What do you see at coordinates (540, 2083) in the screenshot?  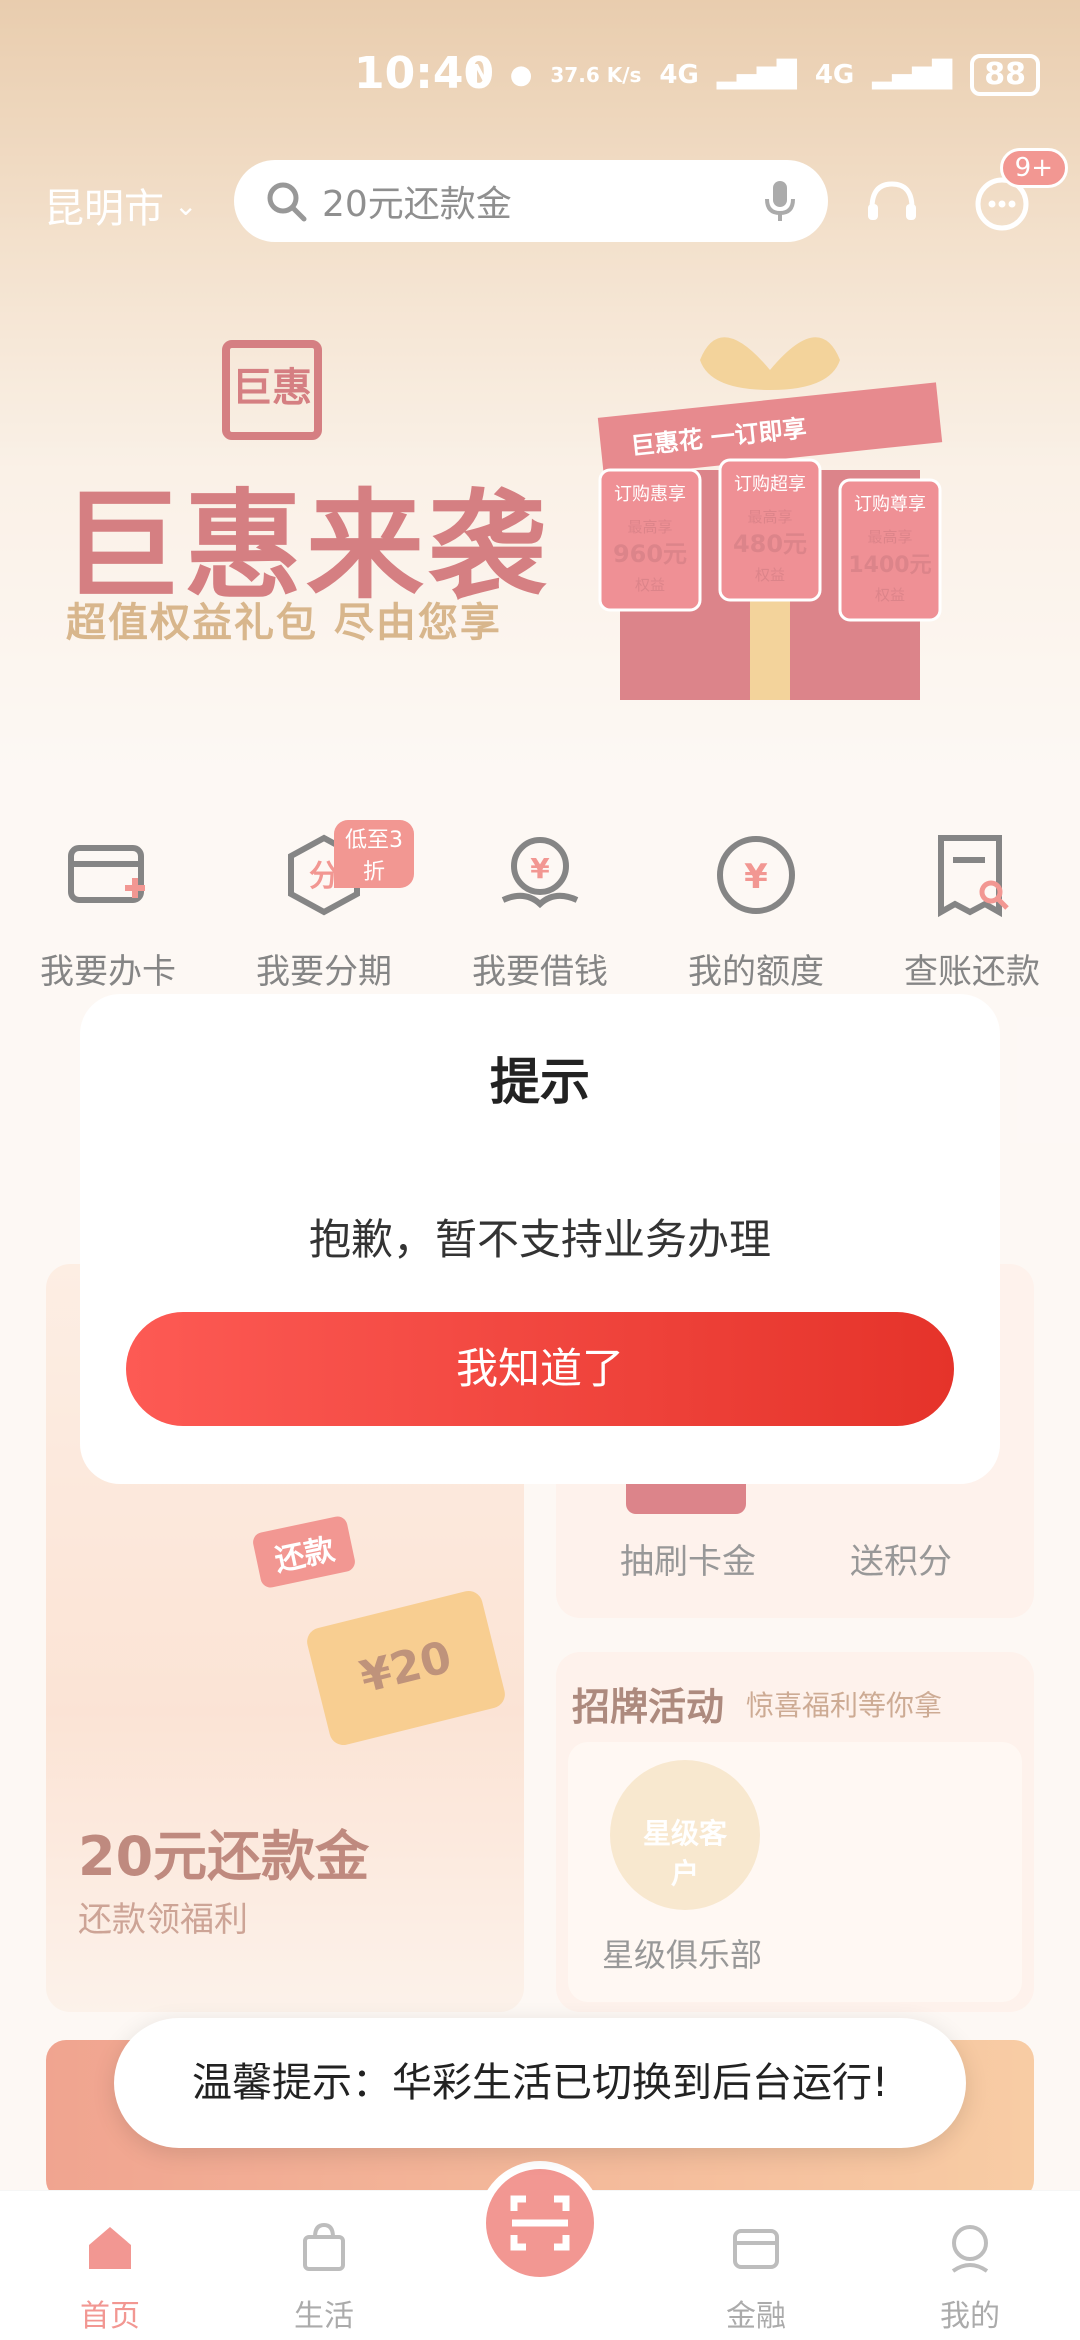 I see `toast-notification: 温馨提示：华彩生活已切换到后台运行!` at bounding box center [540, 2083].